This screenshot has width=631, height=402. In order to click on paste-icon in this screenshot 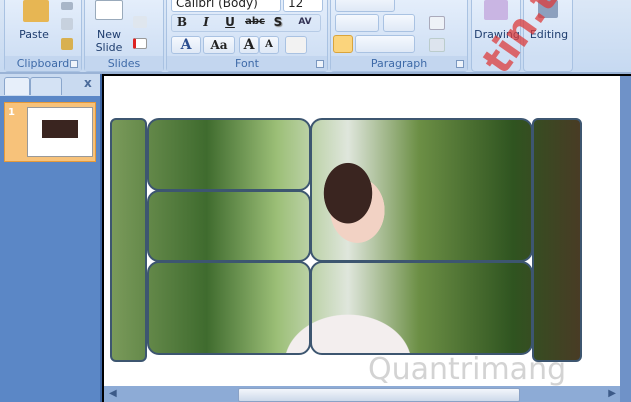, I will do `click(36, 11)`.